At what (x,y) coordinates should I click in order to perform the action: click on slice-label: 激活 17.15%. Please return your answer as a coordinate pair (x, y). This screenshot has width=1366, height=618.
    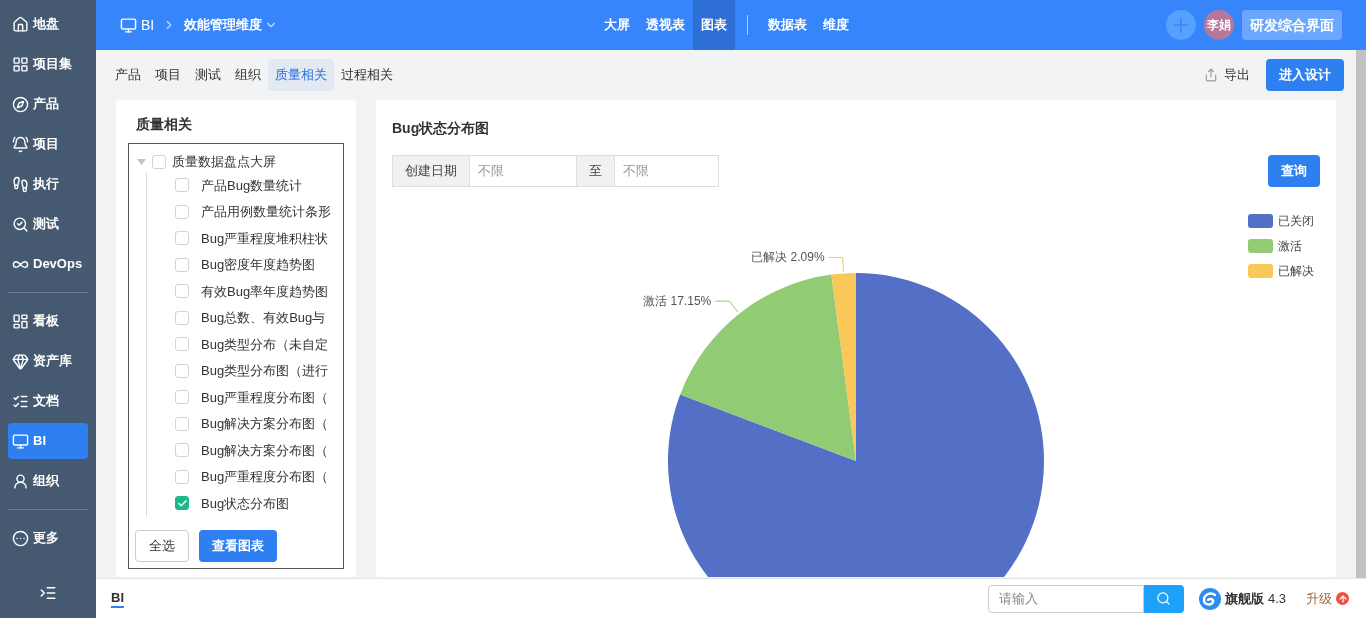
    Looking at the image, I should click on (677, 301).